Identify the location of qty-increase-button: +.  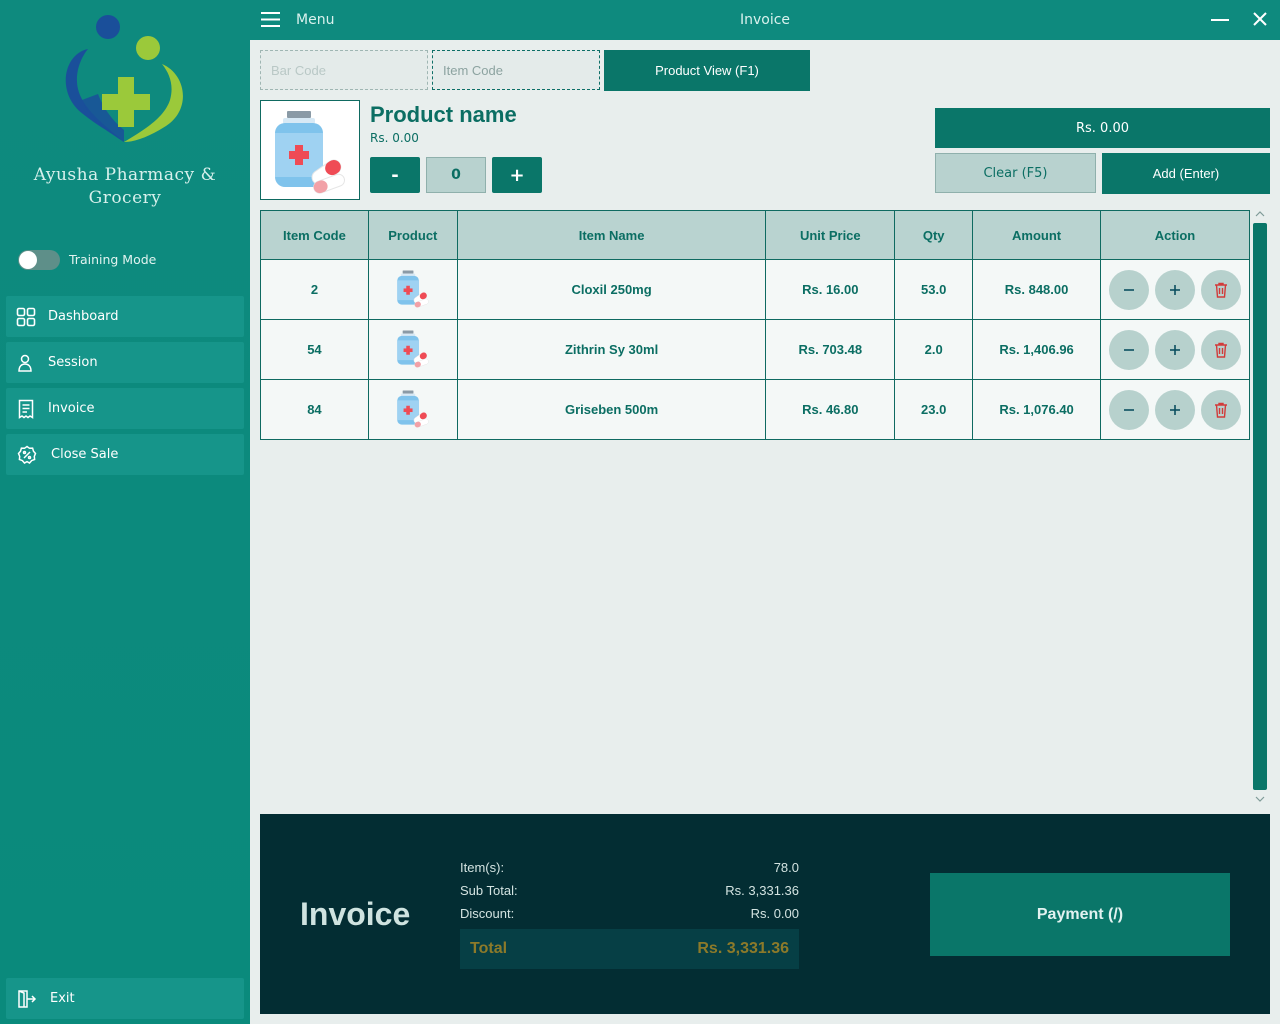
(517, 175).